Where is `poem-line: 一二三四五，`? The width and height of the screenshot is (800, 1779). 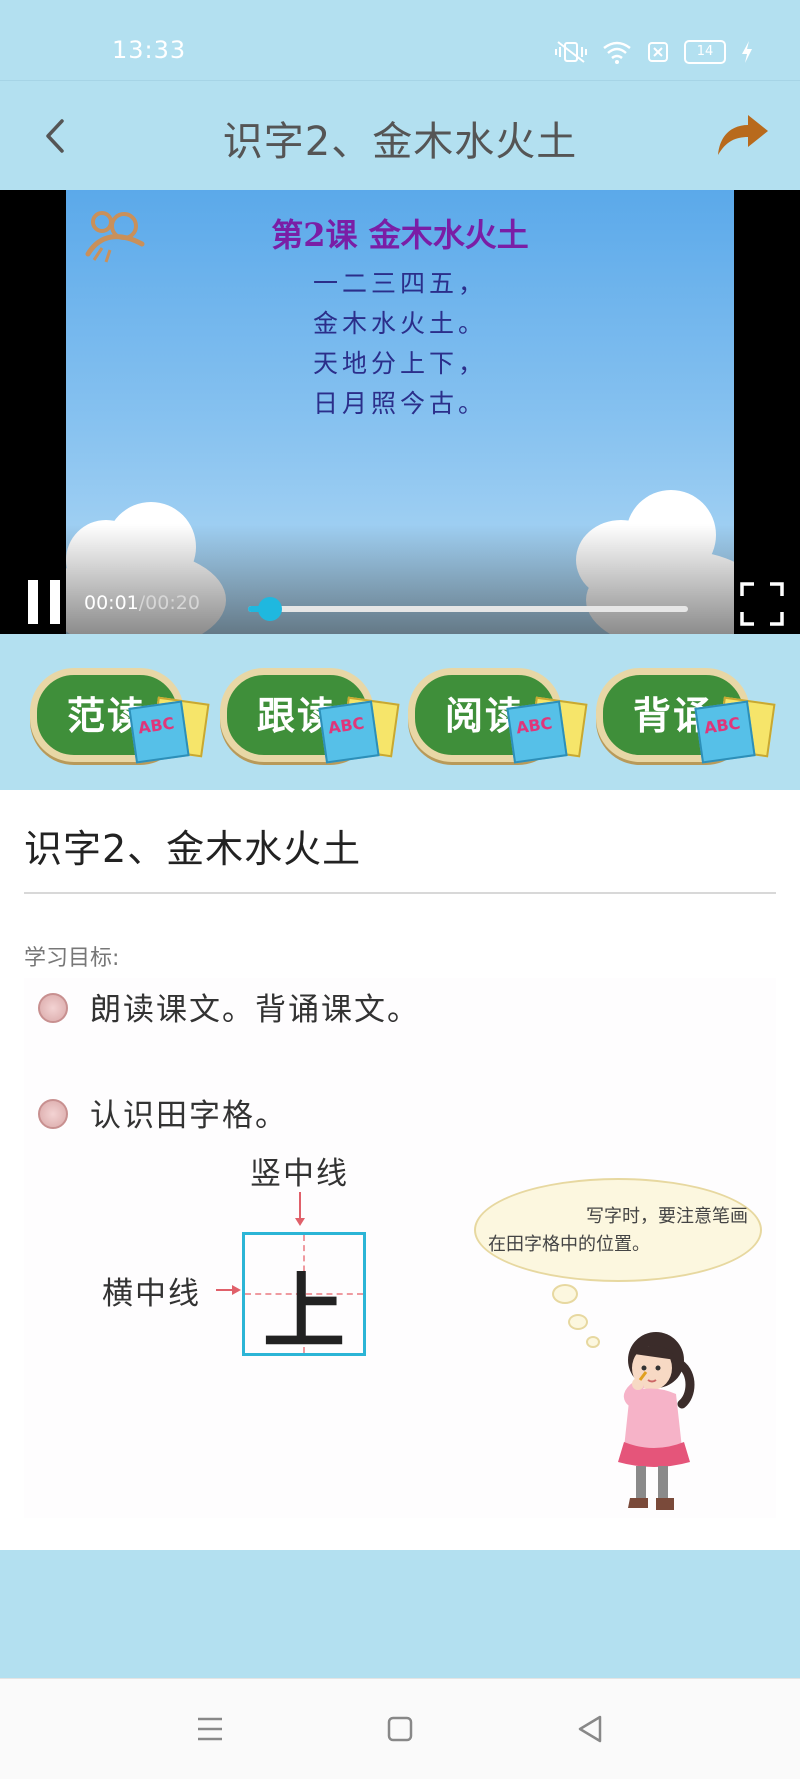 poem-line: 一二三四五， is located at coordinates (399, 283).